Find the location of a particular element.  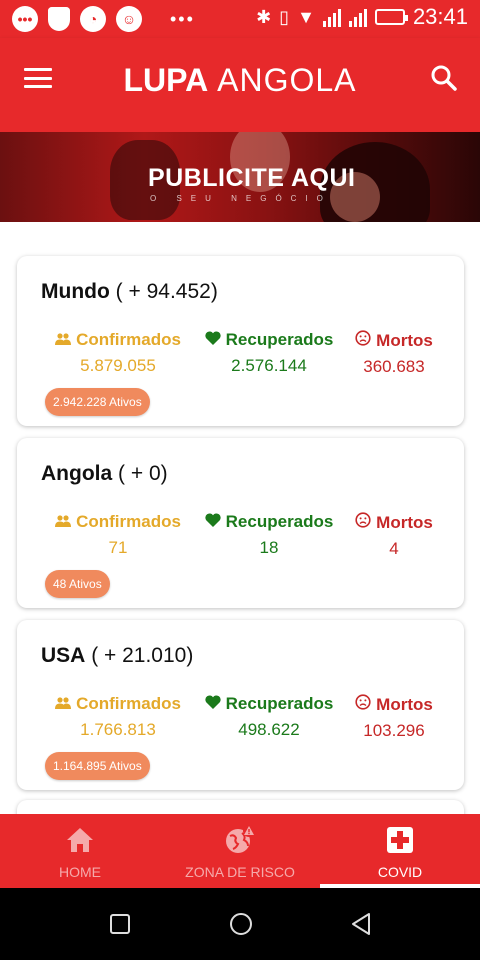

shield-notification-icon is located at coordinates (59, 19).